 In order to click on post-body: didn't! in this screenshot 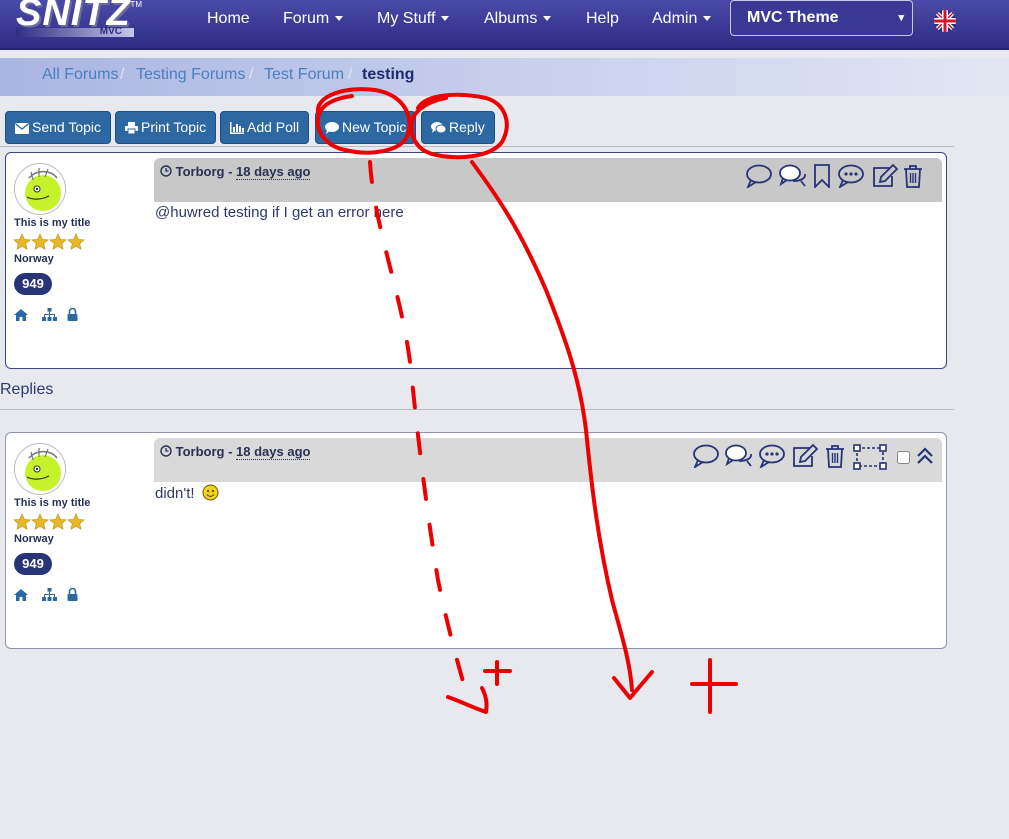, I will do `click(187, 493)`.